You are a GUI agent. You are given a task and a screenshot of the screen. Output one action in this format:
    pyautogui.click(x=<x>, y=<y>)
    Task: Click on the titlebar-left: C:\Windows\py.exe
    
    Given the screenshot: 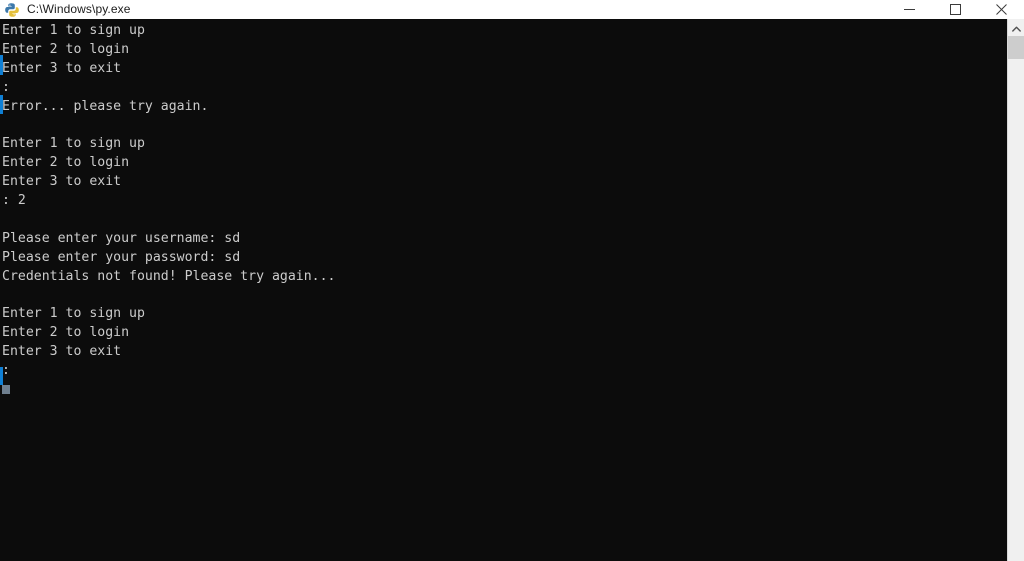 What is the action you would take?
    pyautogui.click(x=443, y=9)
    